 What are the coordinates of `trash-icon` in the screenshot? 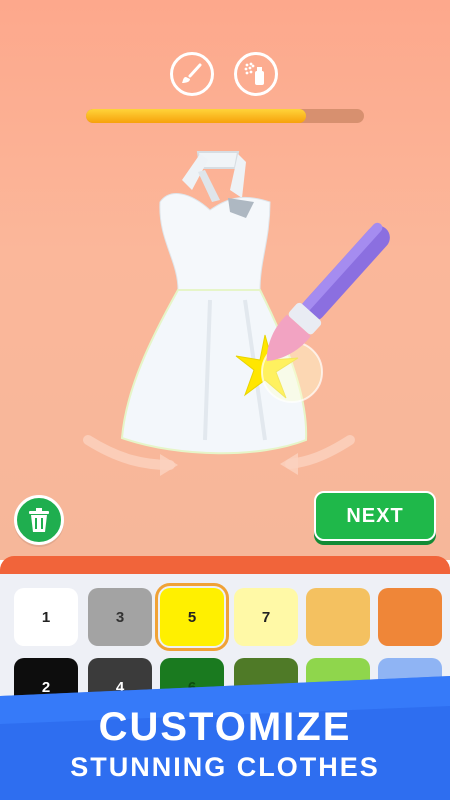 It's located at (39, 520).